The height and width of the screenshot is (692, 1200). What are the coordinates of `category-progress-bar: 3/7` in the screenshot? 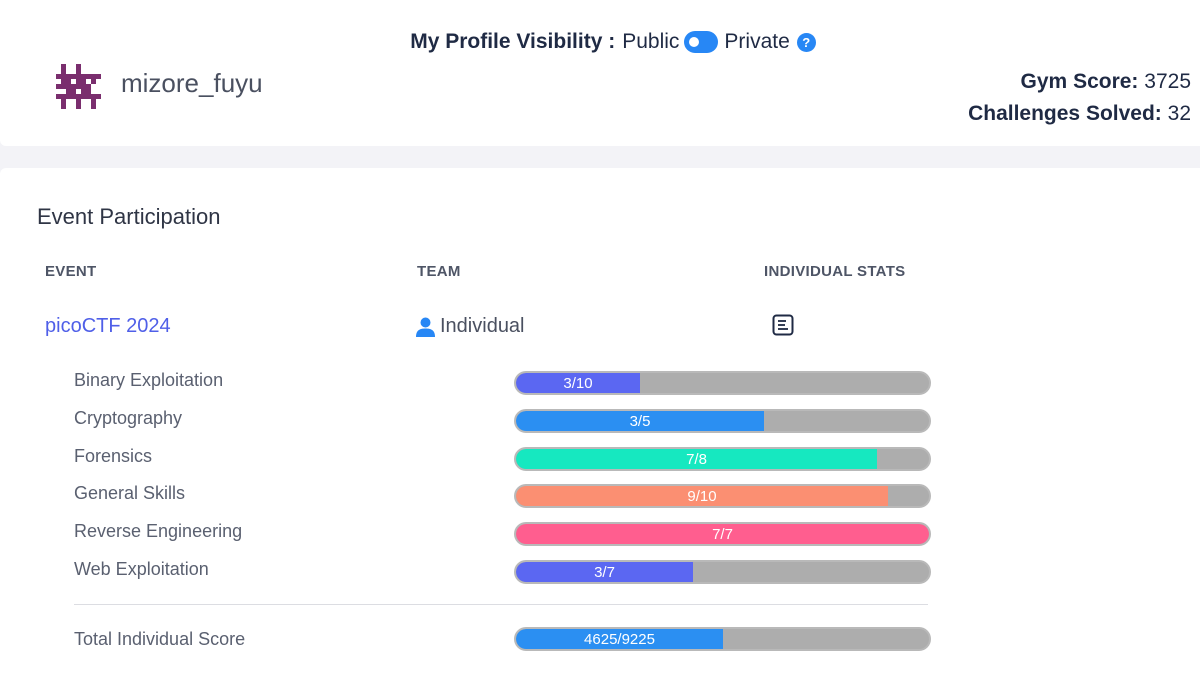 It's located at (722, 572).